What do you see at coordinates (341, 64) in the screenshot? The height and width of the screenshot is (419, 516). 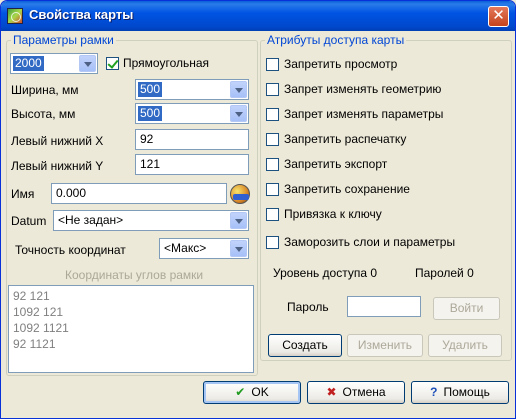 I see `label-no-view: Запретить просмотр` at bounding box center [341, 64].